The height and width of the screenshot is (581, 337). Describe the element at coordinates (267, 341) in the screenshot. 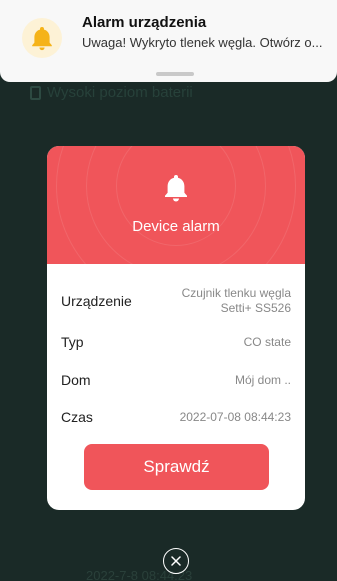

I see `detail-value: CO state` at that location.